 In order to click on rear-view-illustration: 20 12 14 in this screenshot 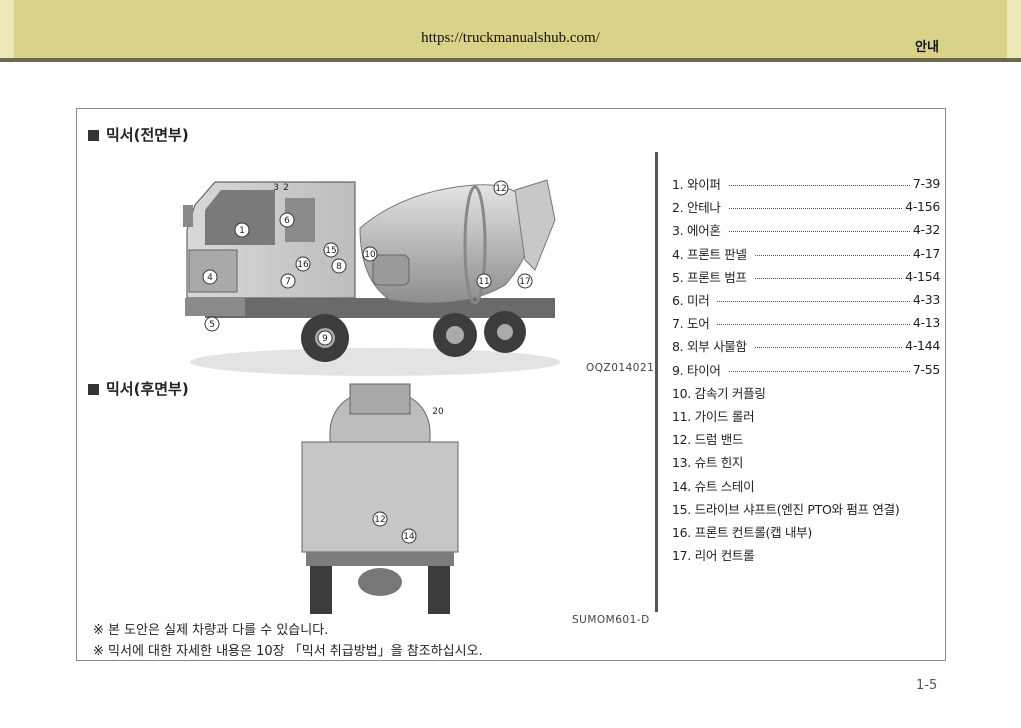, I will do `click(380, 498)`.